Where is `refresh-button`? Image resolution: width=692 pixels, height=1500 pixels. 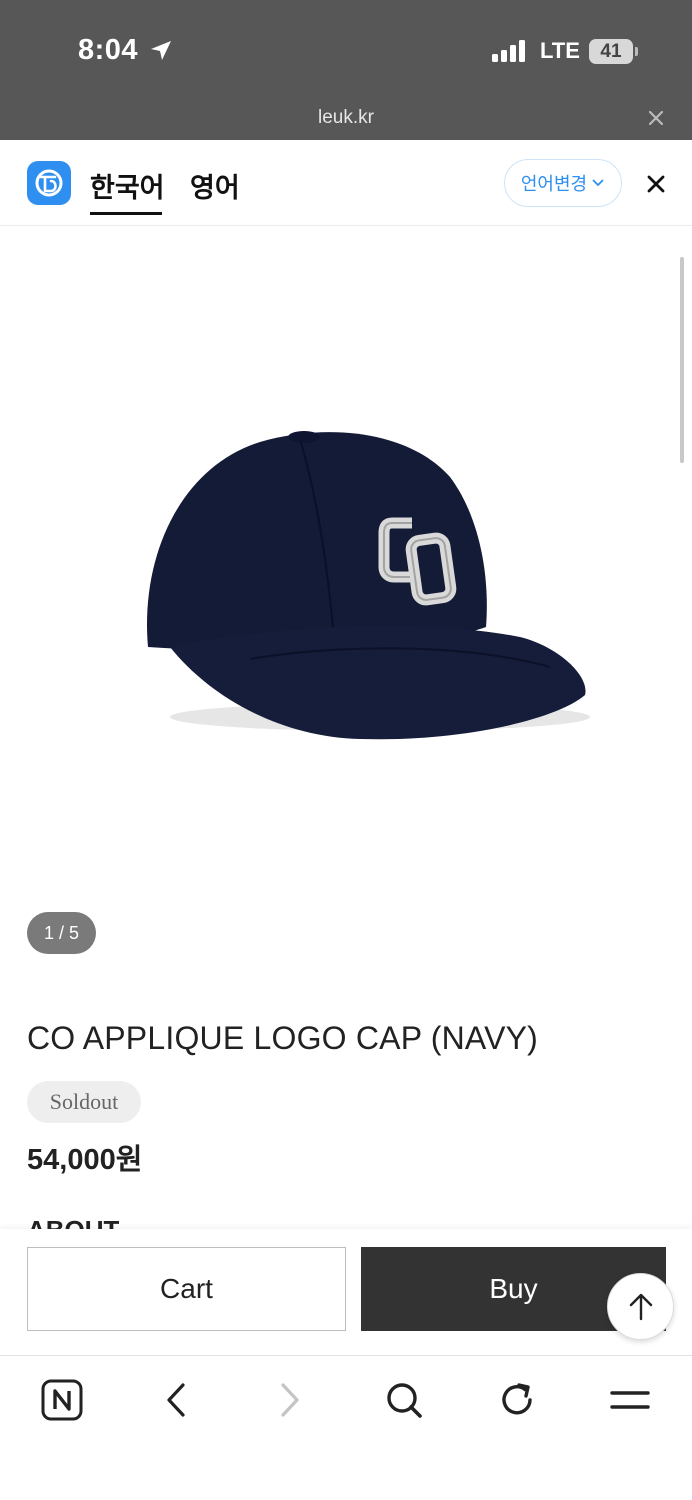 refresh-button is located at coordinates (517, 1400).